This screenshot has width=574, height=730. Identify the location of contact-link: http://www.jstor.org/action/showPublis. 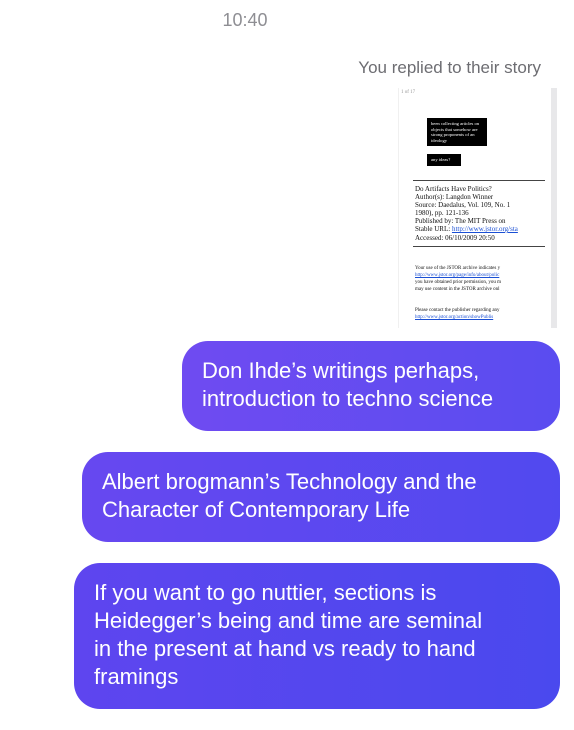
(454, 317).